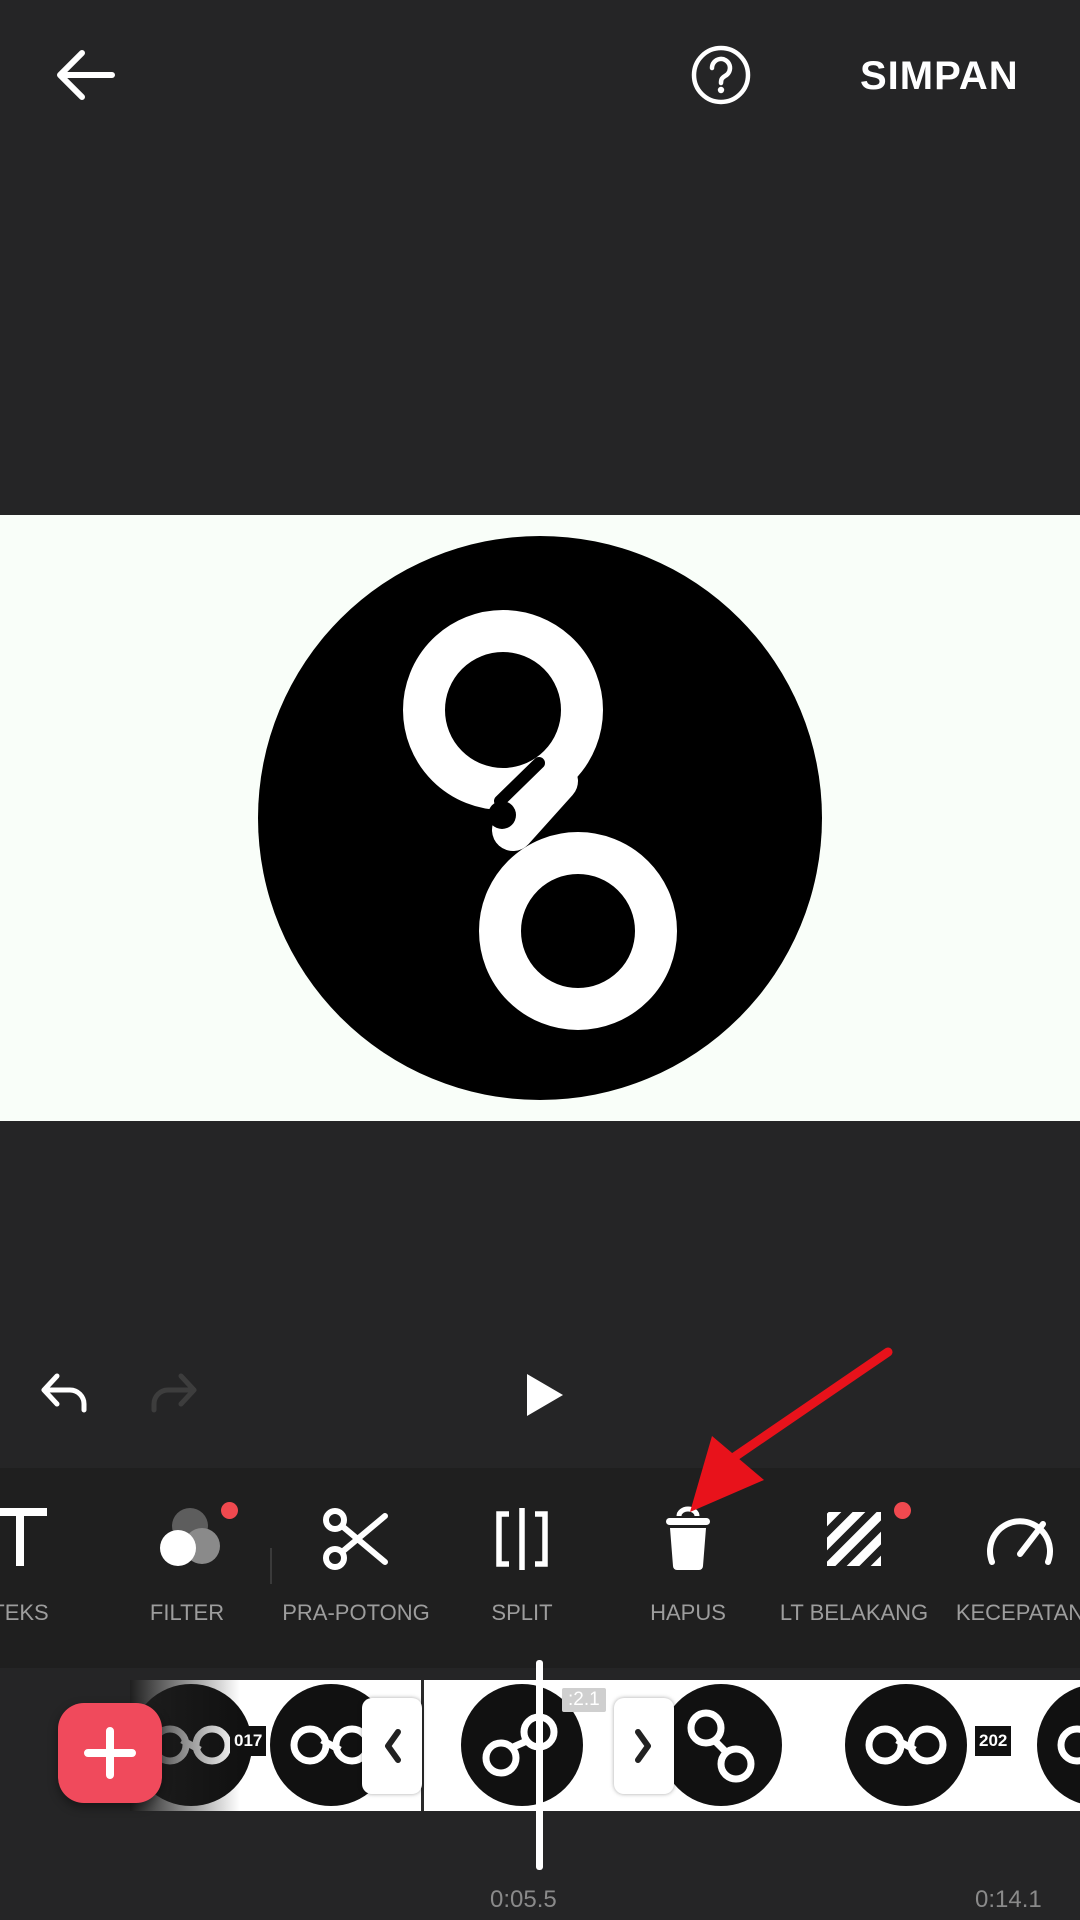  What do you see at coordinates (1015, 1568) in the screenshot?
I see `tool-speed: KECEPATAN` at bounding box center [1015, 1568].